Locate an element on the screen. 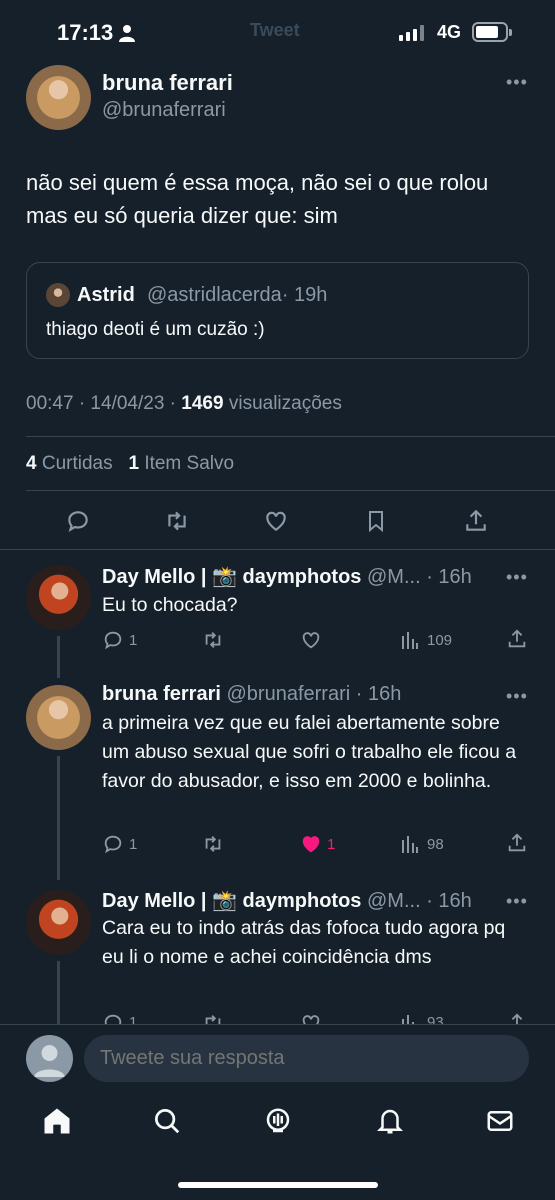 The image size is (555, 1200). signal-icon is located at coordinates (411, 33).